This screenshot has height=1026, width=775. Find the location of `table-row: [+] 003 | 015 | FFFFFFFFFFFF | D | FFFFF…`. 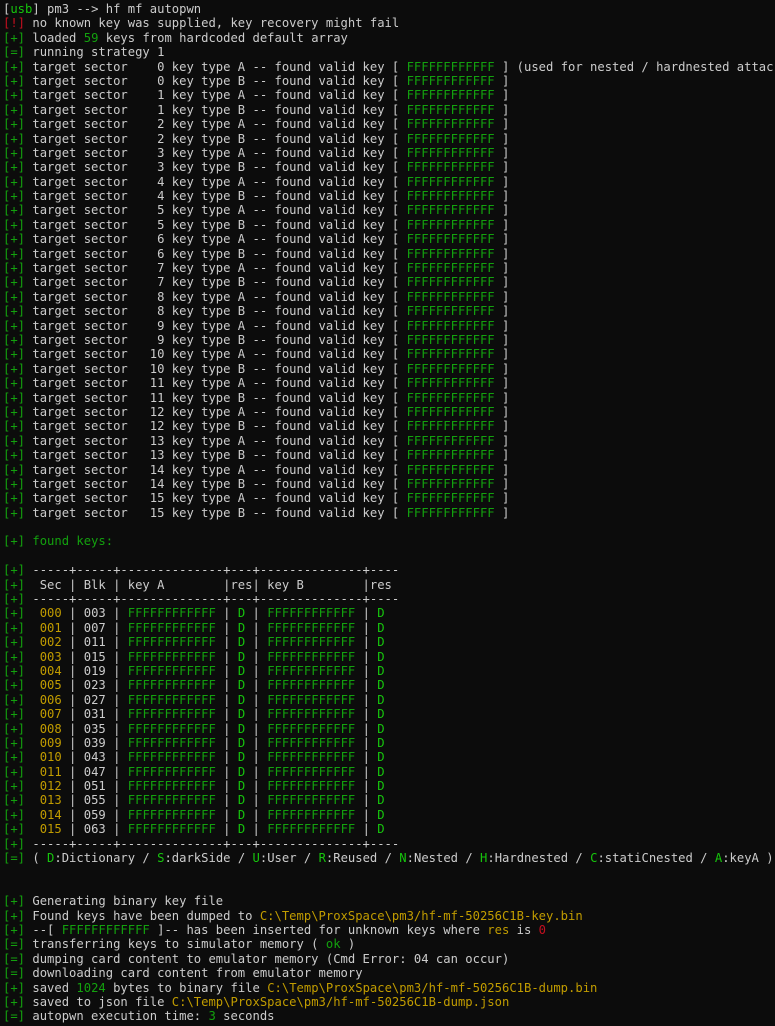

table-row: [+] 003 | 015 | FFFFFFFFFFFF | D | FFFFF… is located at coordinates (194, 656).